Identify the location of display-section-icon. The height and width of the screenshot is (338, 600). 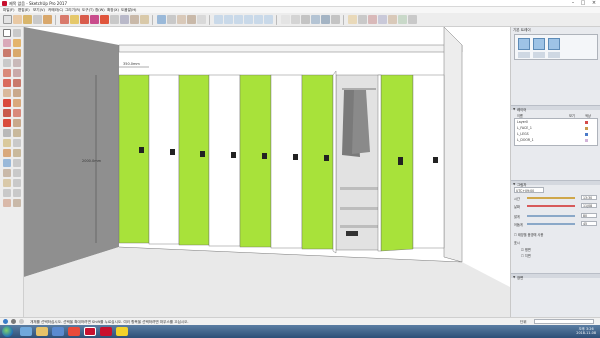
(362, 19).